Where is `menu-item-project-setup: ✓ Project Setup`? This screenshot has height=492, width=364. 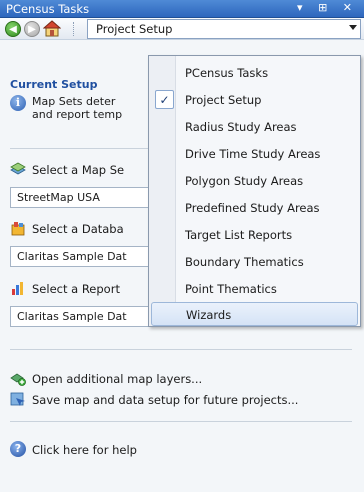 menu-item-project-setup: ✓ Project Setup is located at coordinates (254, 100).